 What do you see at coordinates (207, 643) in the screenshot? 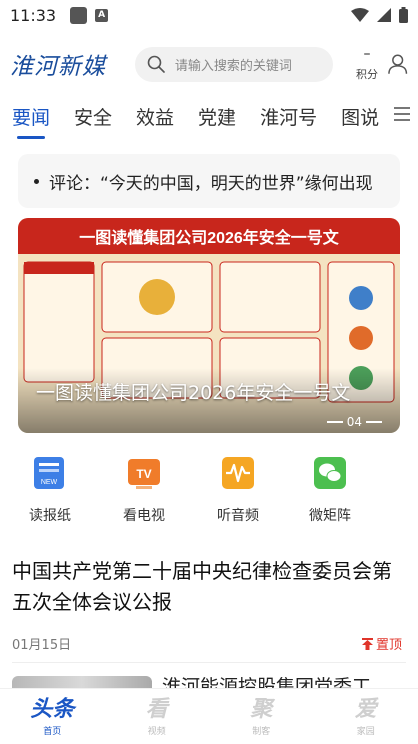
I see `article-meta: 01月15日 置顶` at bounding box center [207, 643].